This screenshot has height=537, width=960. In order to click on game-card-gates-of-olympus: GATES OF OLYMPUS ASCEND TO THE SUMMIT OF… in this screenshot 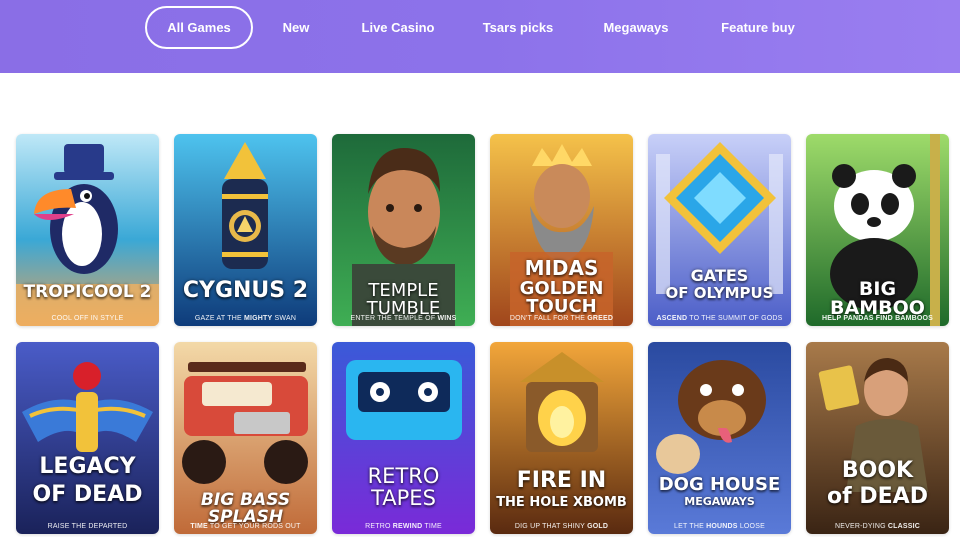, I will do `click(719, 230)`.